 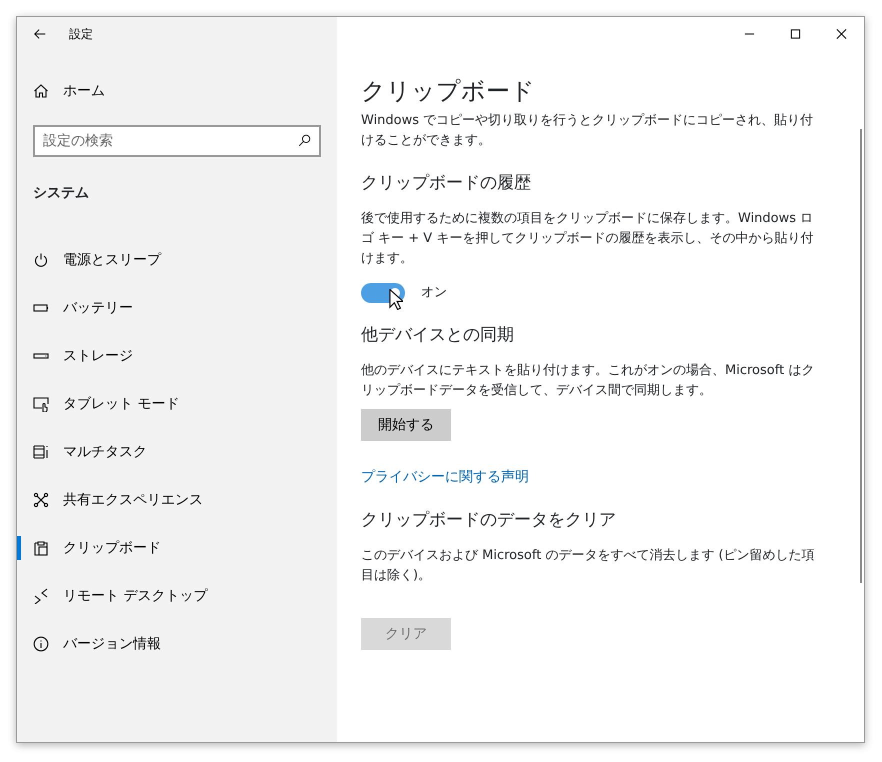 I want to click on section-heading: クリップボードのデータをクリア, so click(x=489, y=520).